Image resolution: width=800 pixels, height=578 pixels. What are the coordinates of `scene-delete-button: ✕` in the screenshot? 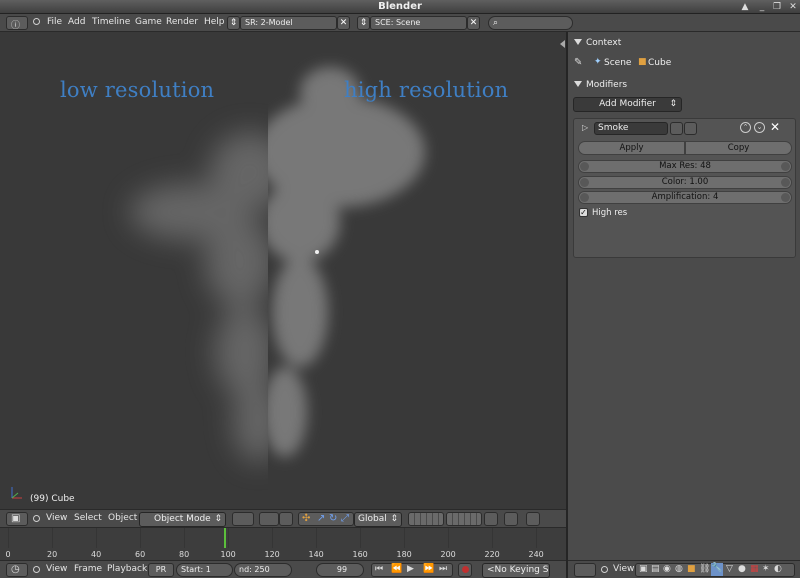 It's located at (473, 23).